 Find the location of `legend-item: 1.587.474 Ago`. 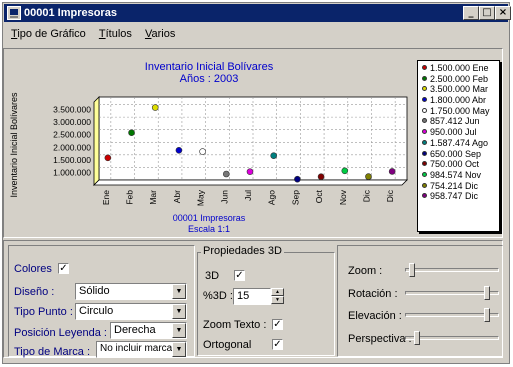

legend-item: 1.587.474 Ago is located at coordinates (460, 143).